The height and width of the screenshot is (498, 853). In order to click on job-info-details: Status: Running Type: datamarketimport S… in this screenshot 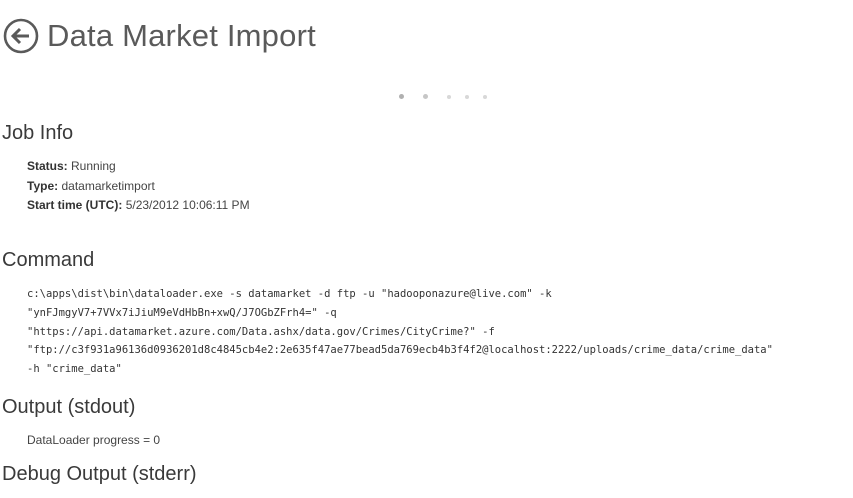, I will do `click(138, 186)`.